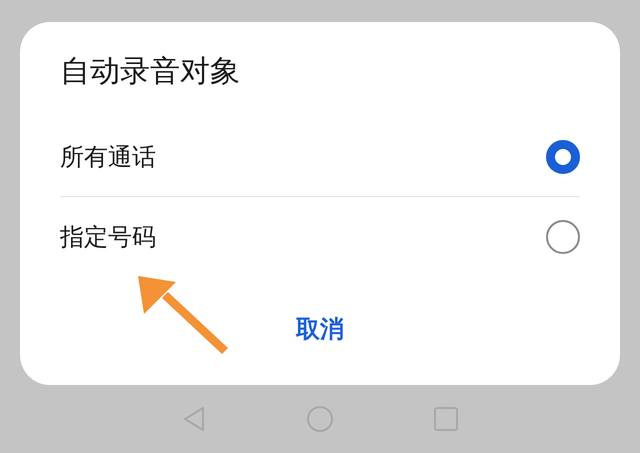 This screenshot has height=453, width=640. Describe the element at coordinates (320, 419) in the screenshot. I see `home-icon` at that location.